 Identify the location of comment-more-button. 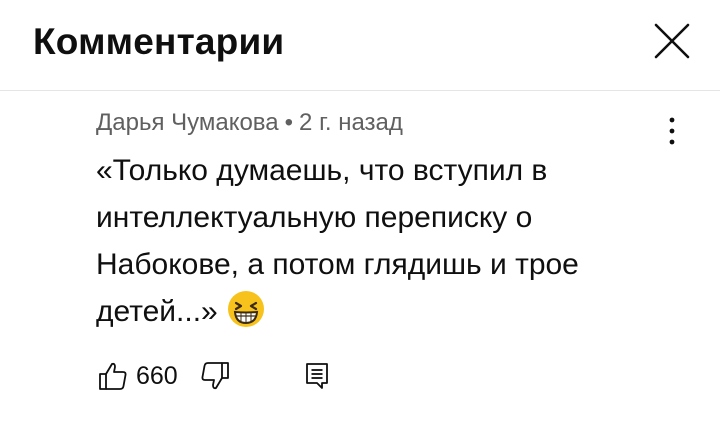
(672, 132).